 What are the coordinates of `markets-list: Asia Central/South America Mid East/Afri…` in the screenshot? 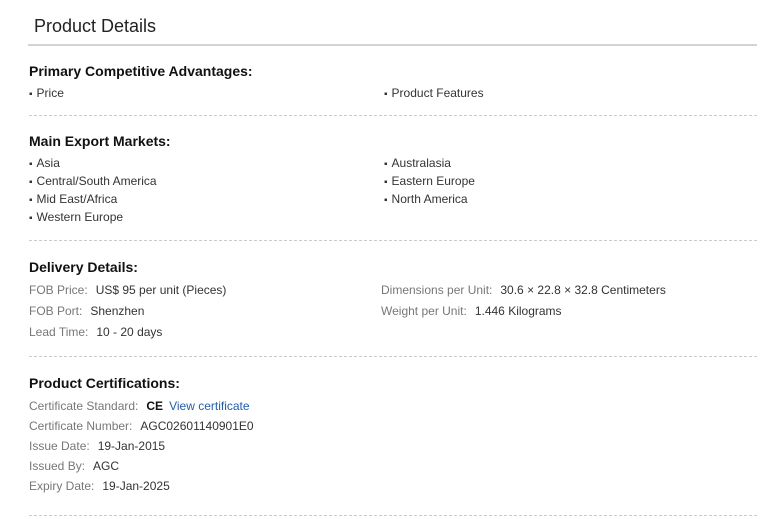 It's located at (393, 190).